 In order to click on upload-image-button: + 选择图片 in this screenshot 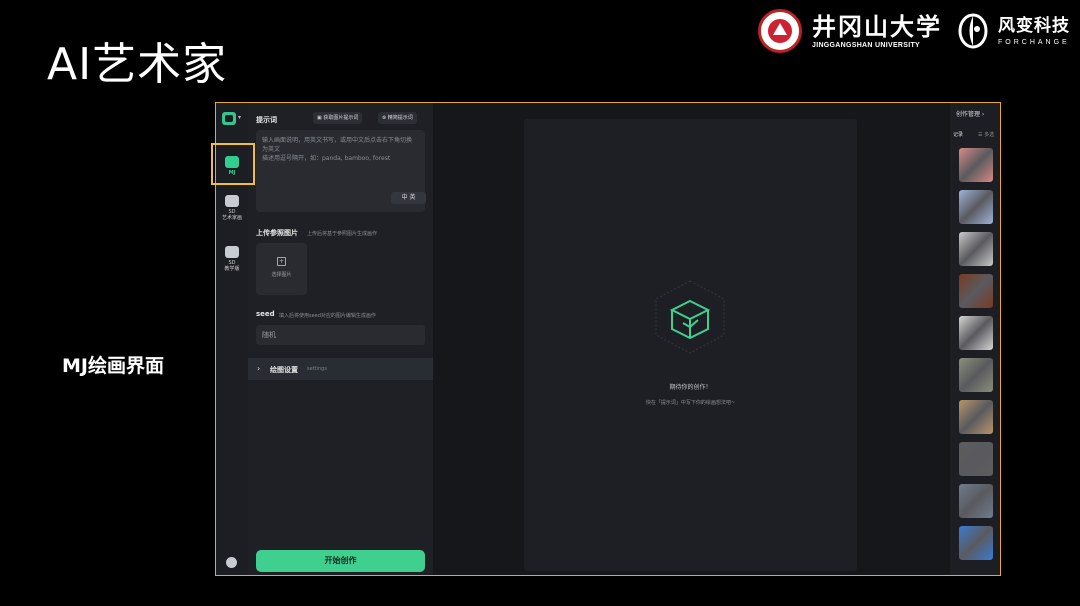, I will do `click(281, 269)`.